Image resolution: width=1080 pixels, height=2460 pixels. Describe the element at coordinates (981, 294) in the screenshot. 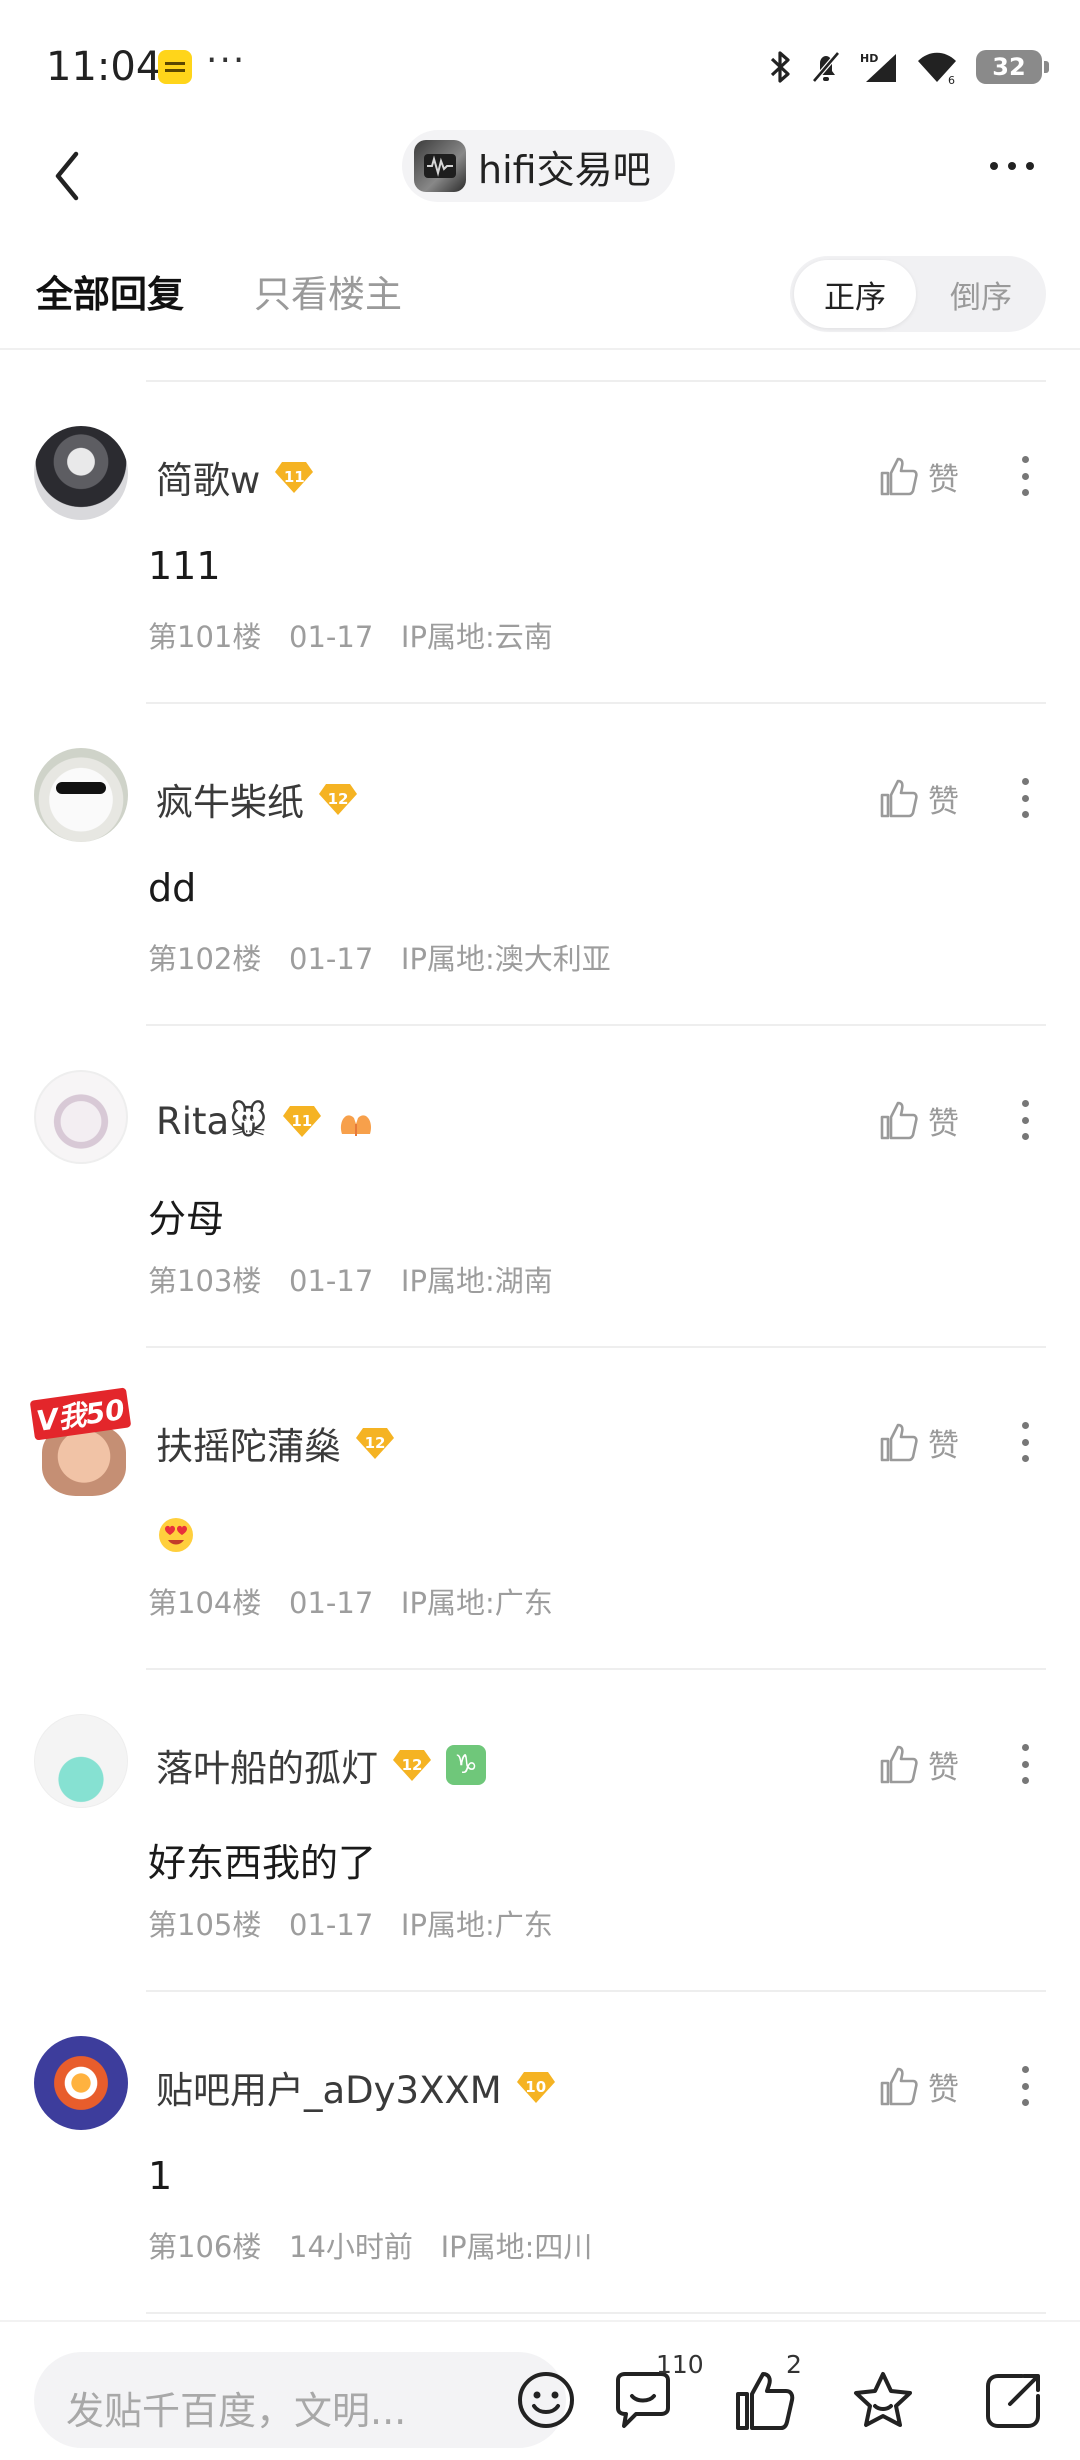

I see `sort-descending-button: 倒序` at that location.